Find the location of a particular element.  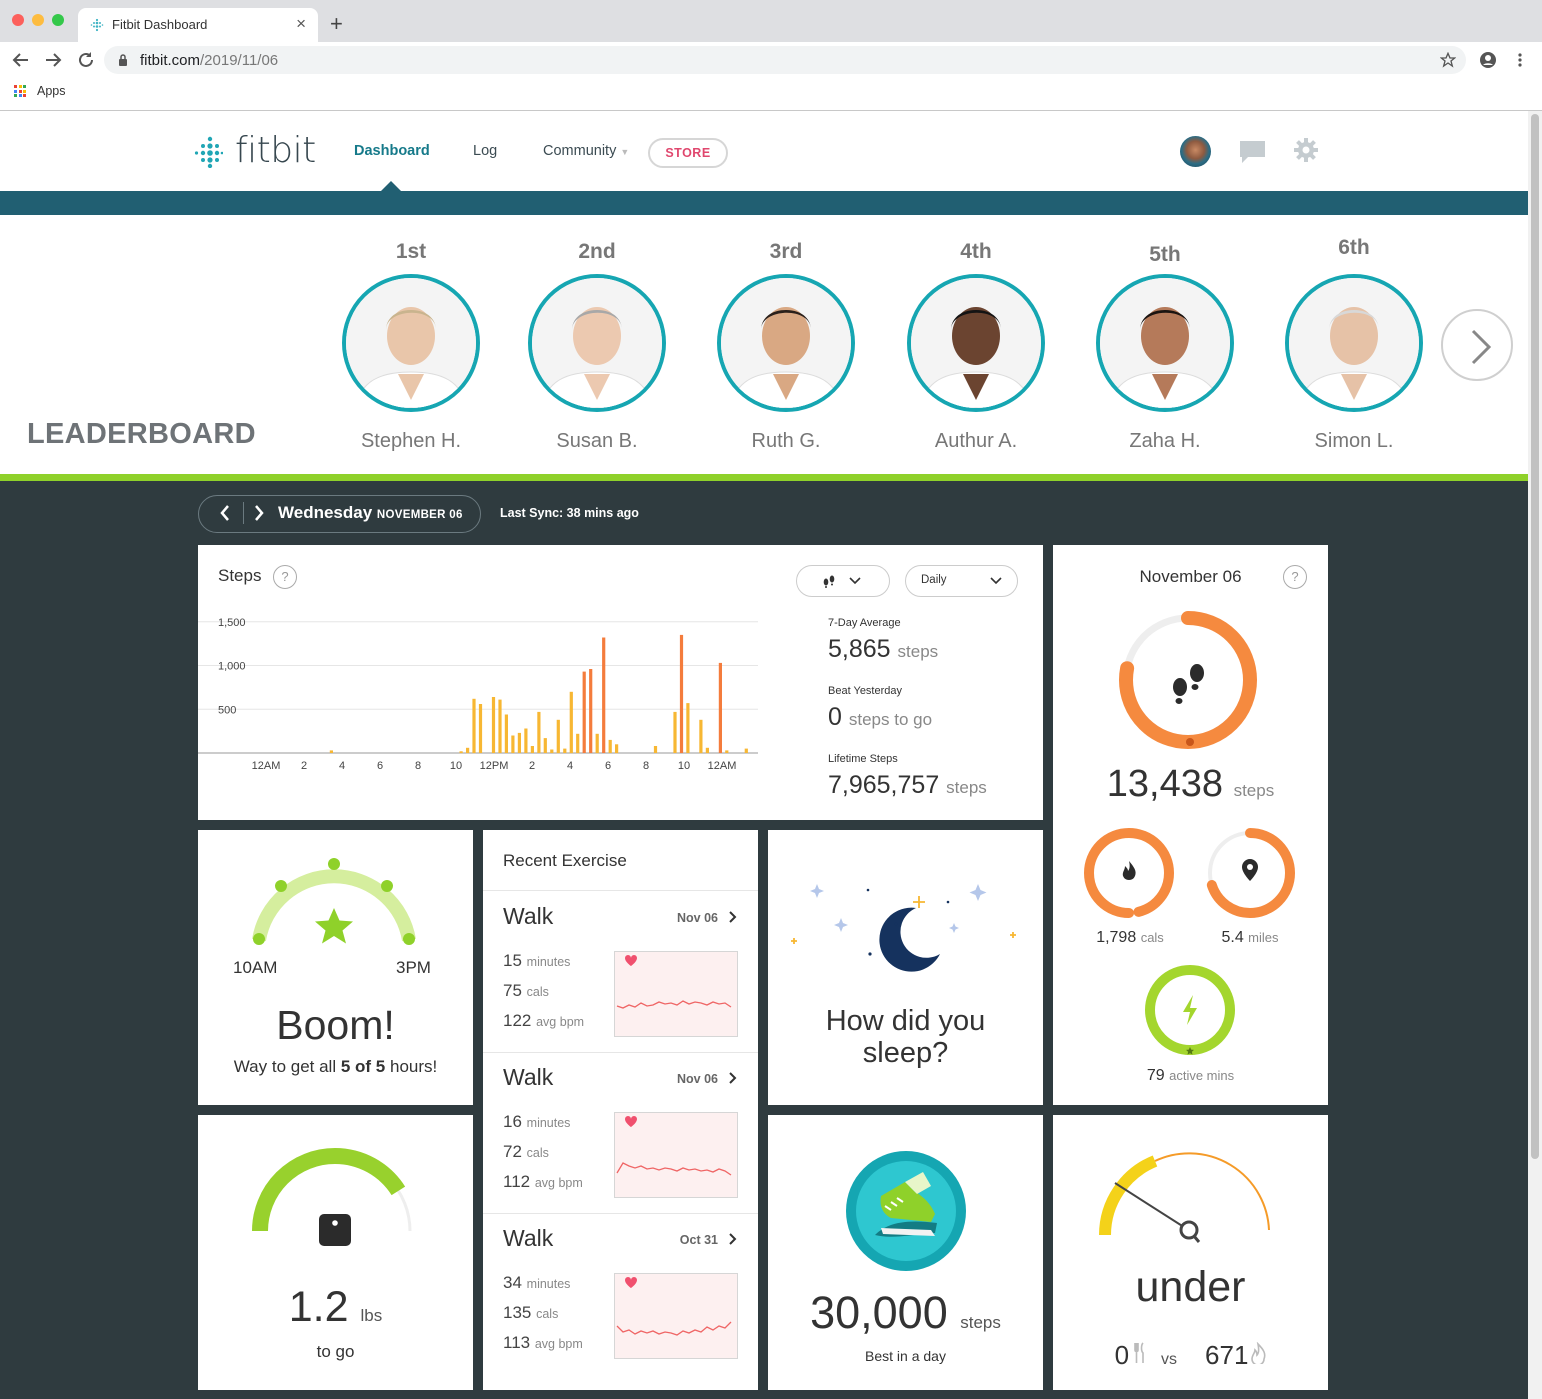

leader-rank: 1st is located at coordinates (411, 251).